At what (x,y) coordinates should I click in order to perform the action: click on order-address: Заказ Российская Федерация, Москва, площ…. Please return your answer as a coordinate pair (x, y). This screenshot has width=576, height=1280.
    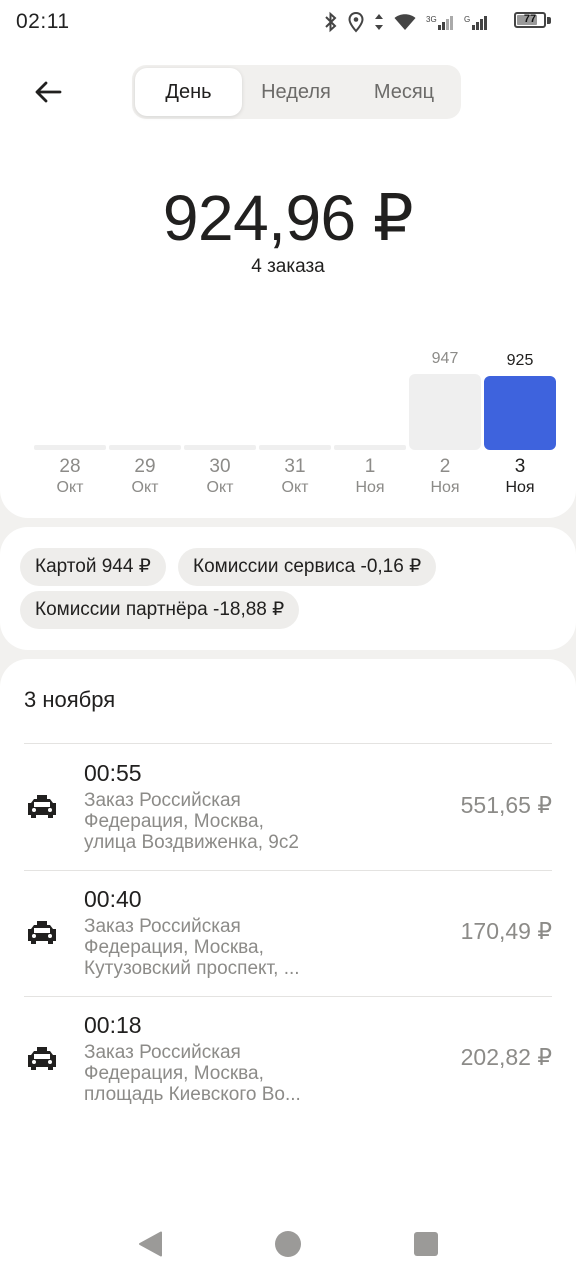
    Looking at the image, I should click on (209, 1073).